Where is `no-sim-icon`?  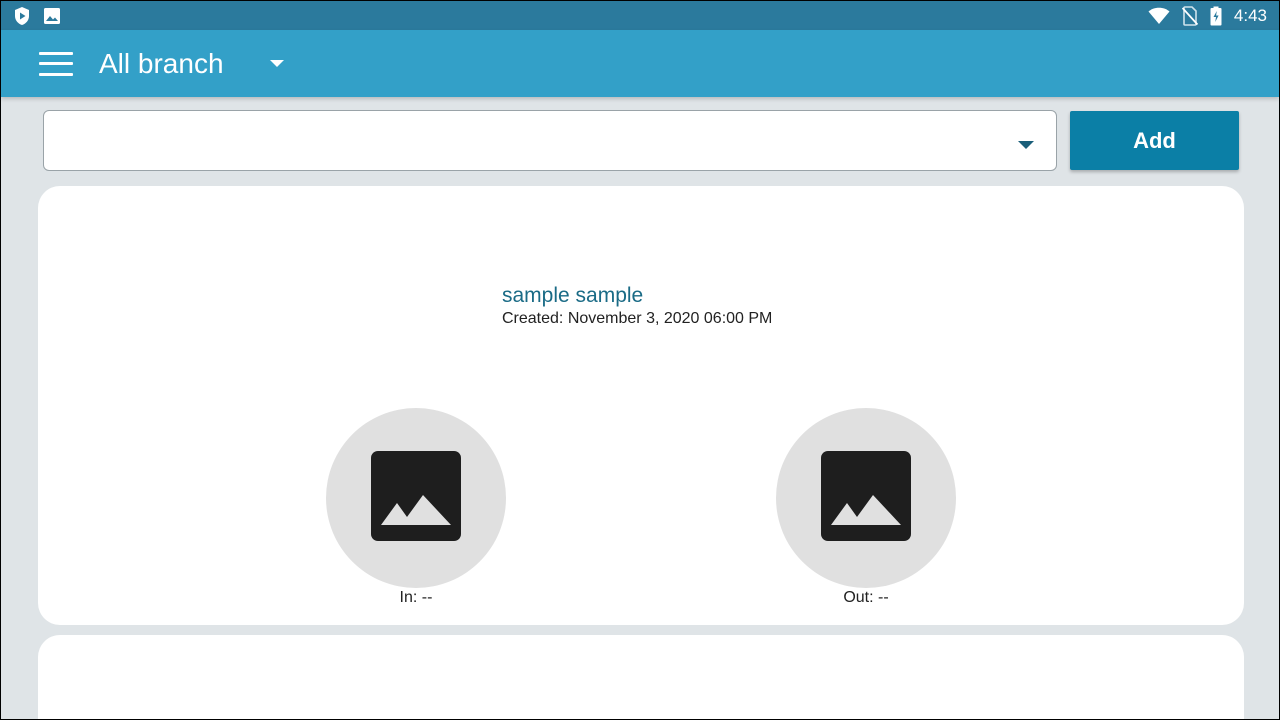
no-sim-icon is located at coordinates (1189, 15).